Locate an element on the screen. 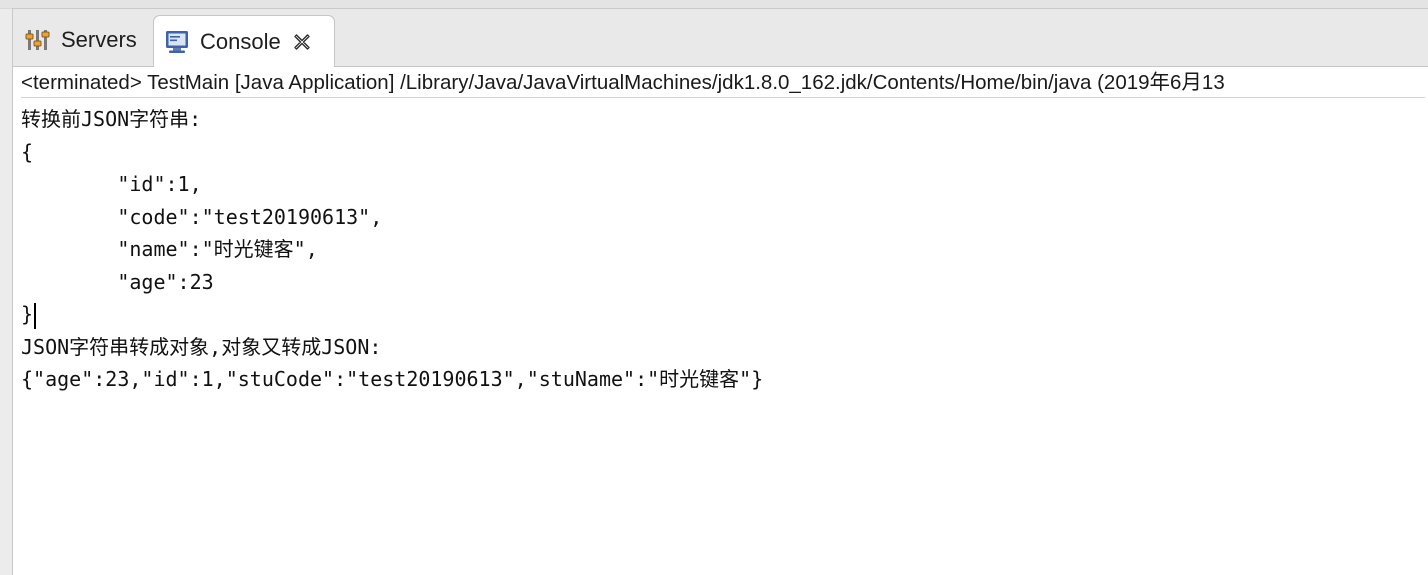 Image resolution: width=1428 pixels, height=575 pixels. console-line: "code":"test20190613", is located at coordinates (202, 216).